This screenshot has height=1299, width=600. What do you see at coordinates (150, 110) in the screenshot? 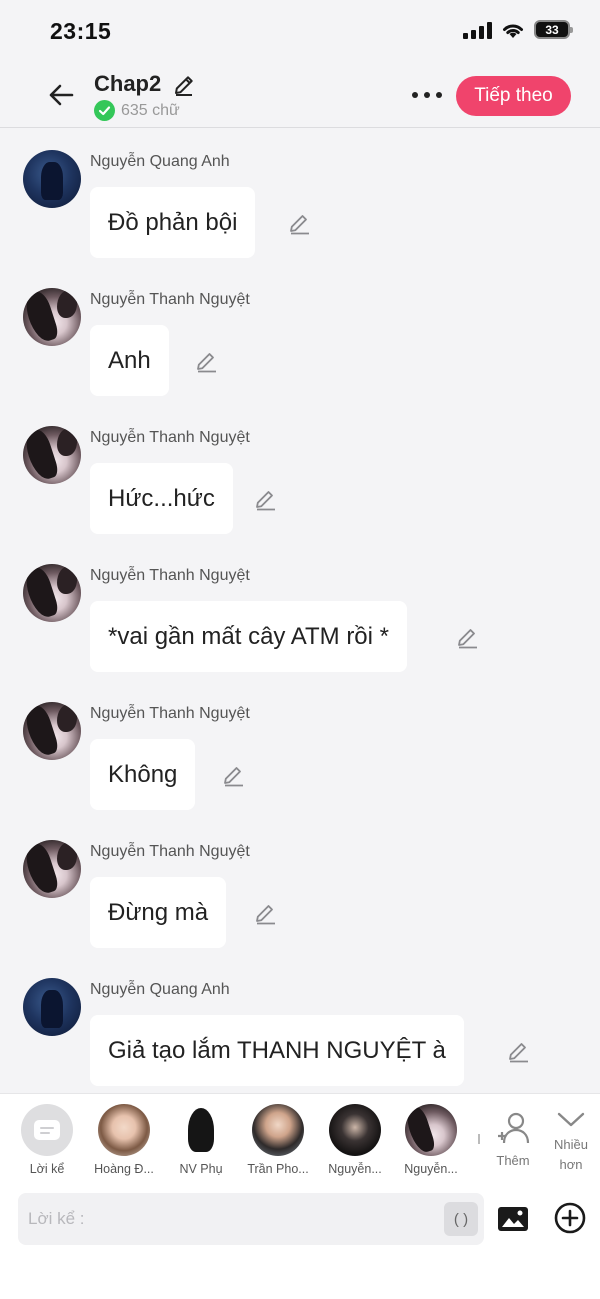
I see `word-count-label: 635 chữ` at bounding box center [150, 110].